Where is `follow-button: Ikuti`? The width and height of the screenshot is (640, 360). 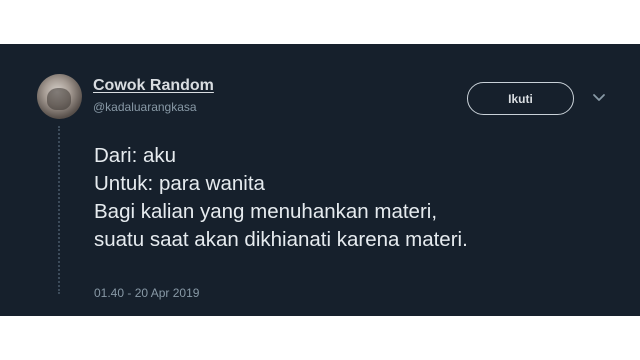 follow-button: Ikuti is located at coordinates (520, 98).